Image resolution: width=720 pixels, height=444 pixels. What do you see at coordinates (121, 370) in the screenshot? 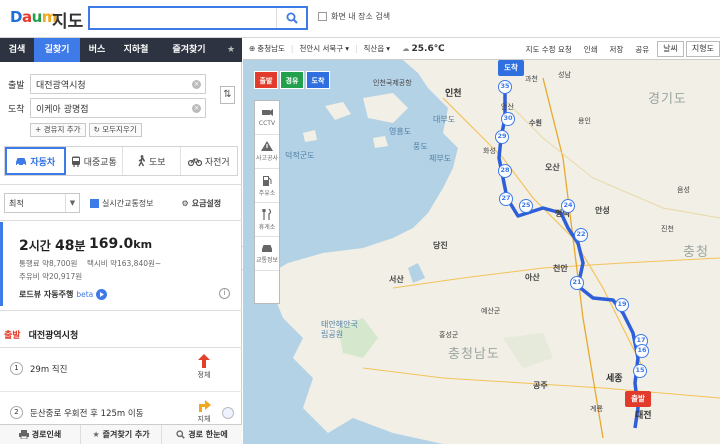
I see `list-item: 1 29m 직진 정체` at bounding box center [121, 370].